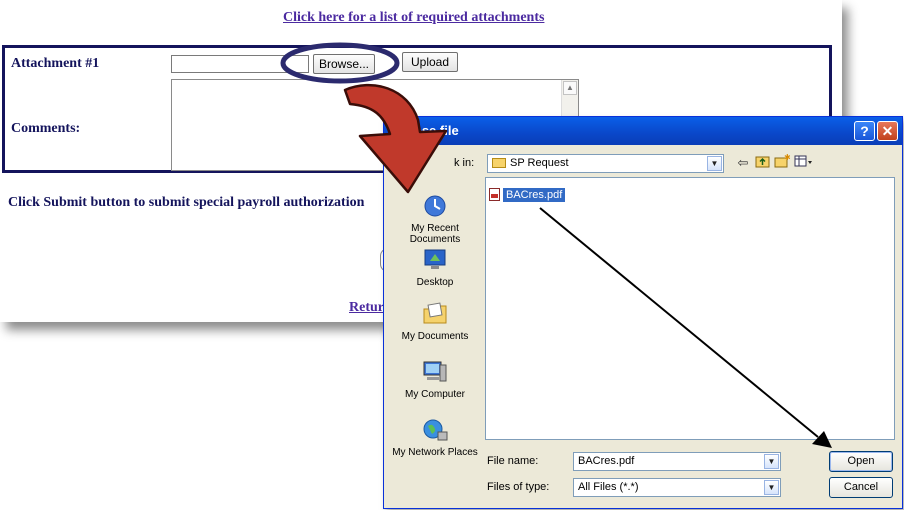  Describe the element at coordinates (513, 461) in the screenshot. I see `file-name-label: File name:` at that location.